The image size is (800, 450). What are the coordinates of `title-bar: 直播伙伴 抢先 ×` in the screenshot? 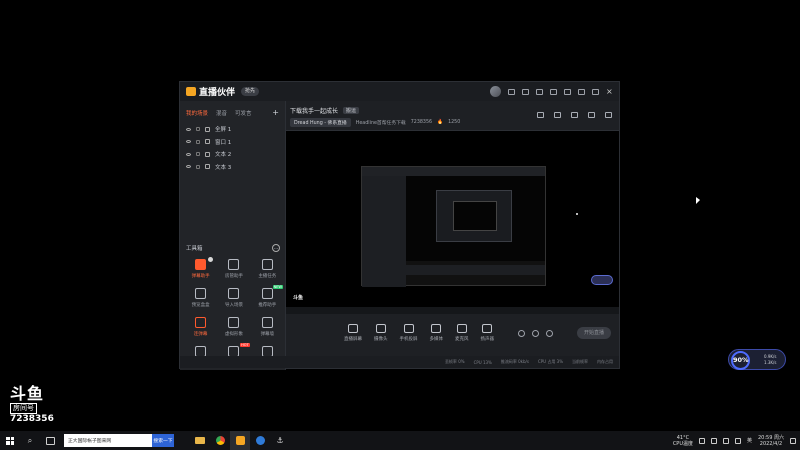 It's located at (399, 91).